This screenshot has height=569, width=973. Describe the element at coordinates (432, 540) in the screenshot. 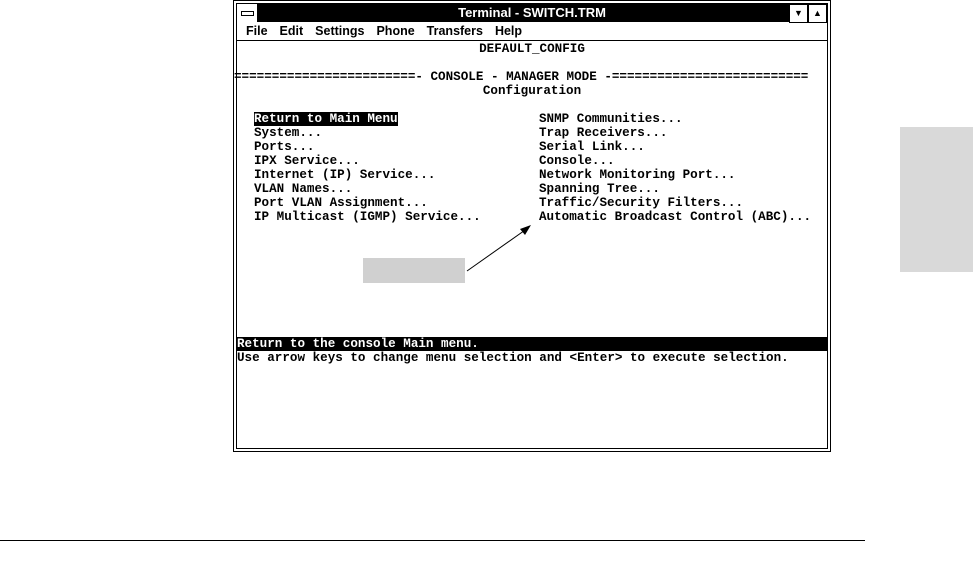

I see `page-rule` at that location.